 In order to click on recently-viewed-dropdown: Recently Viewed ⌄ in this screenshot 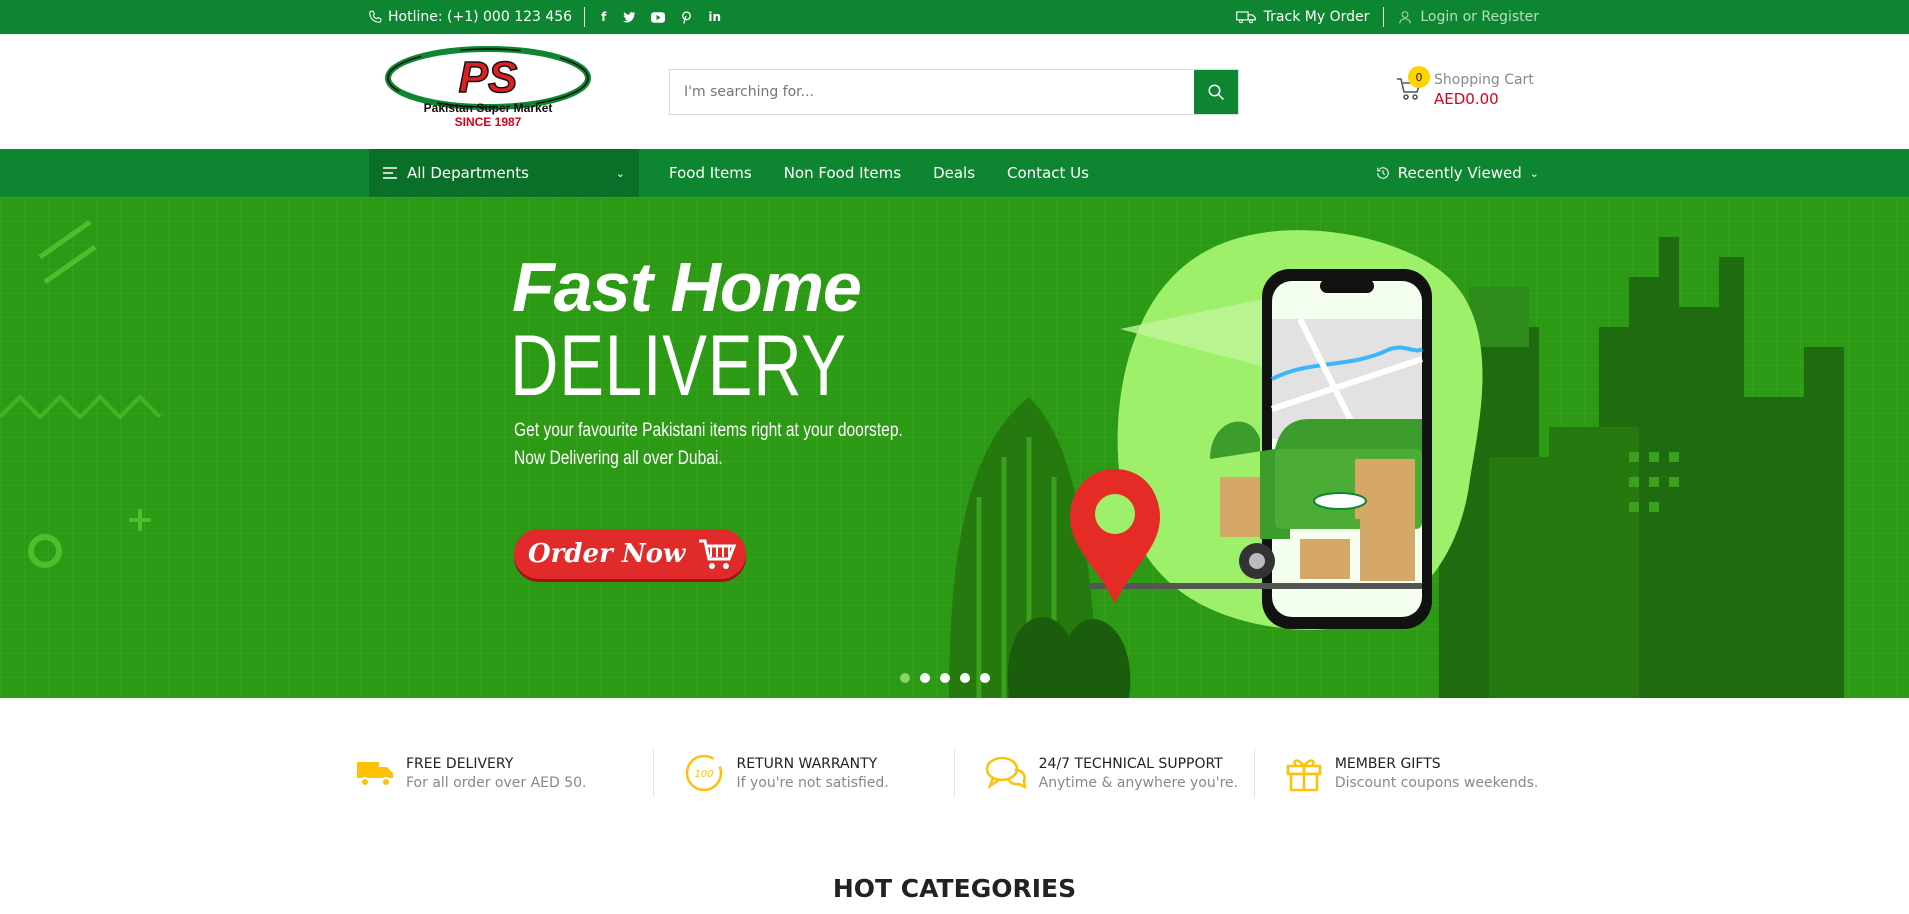, I will do `click(1457, 173)`.